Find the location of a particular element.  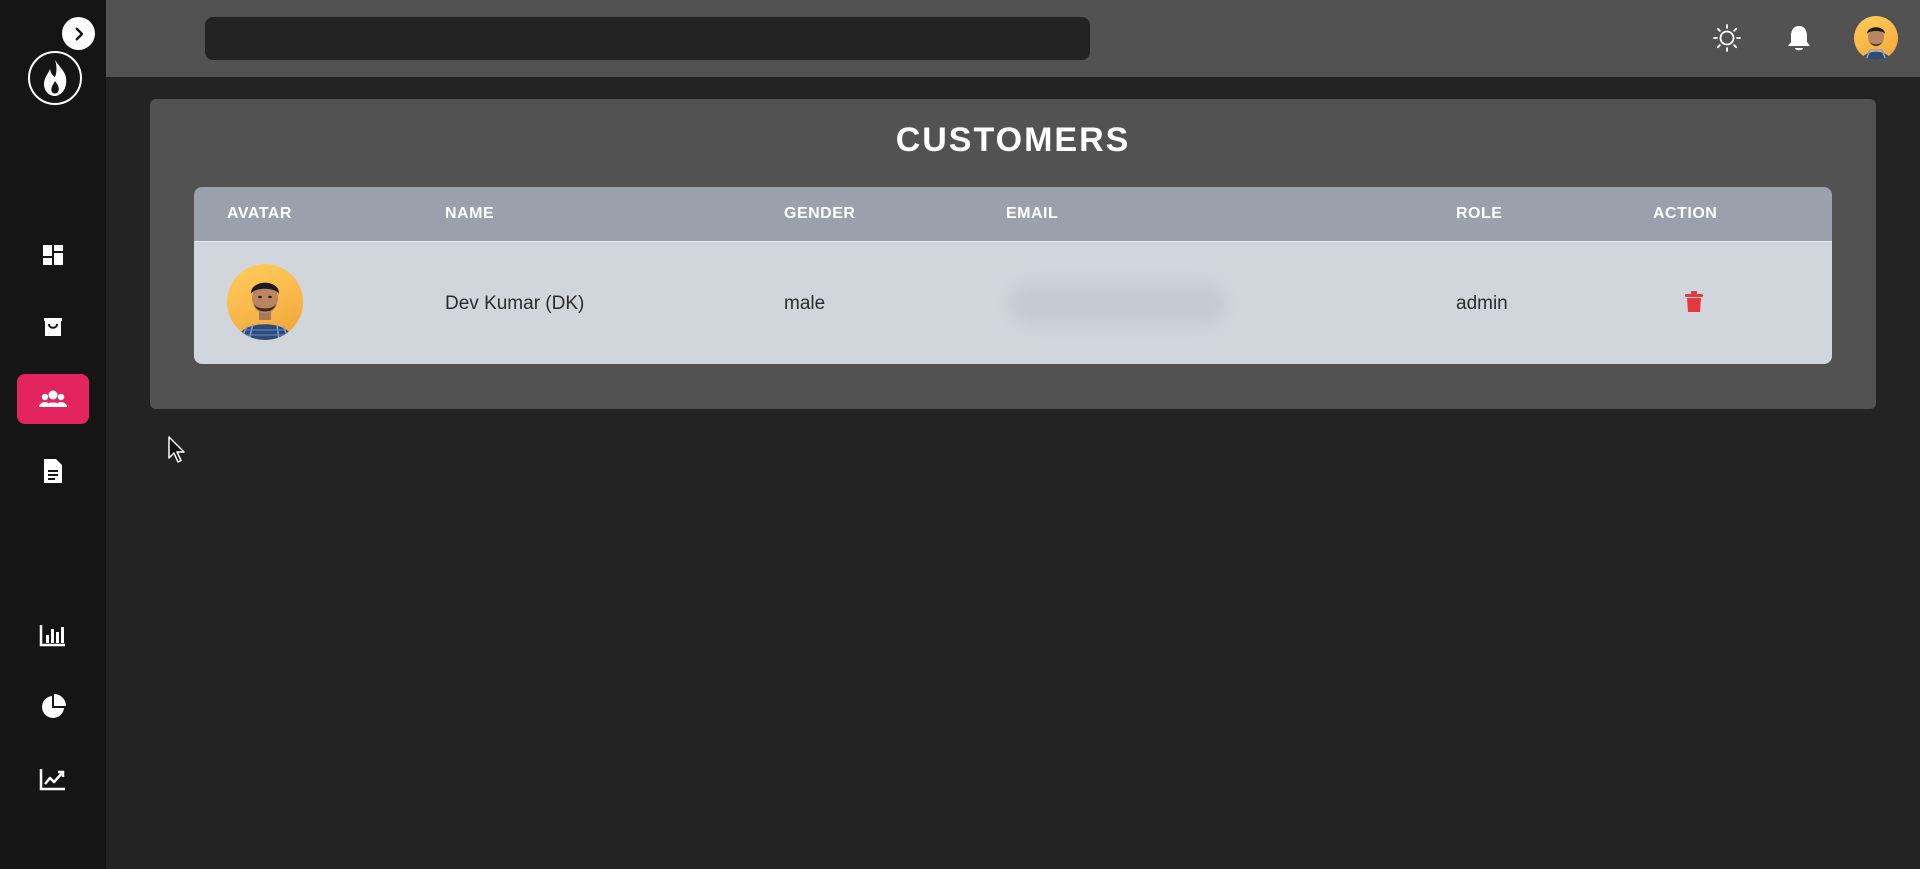

column-header-email: EMAIL is located at coordinates (1032, 213).